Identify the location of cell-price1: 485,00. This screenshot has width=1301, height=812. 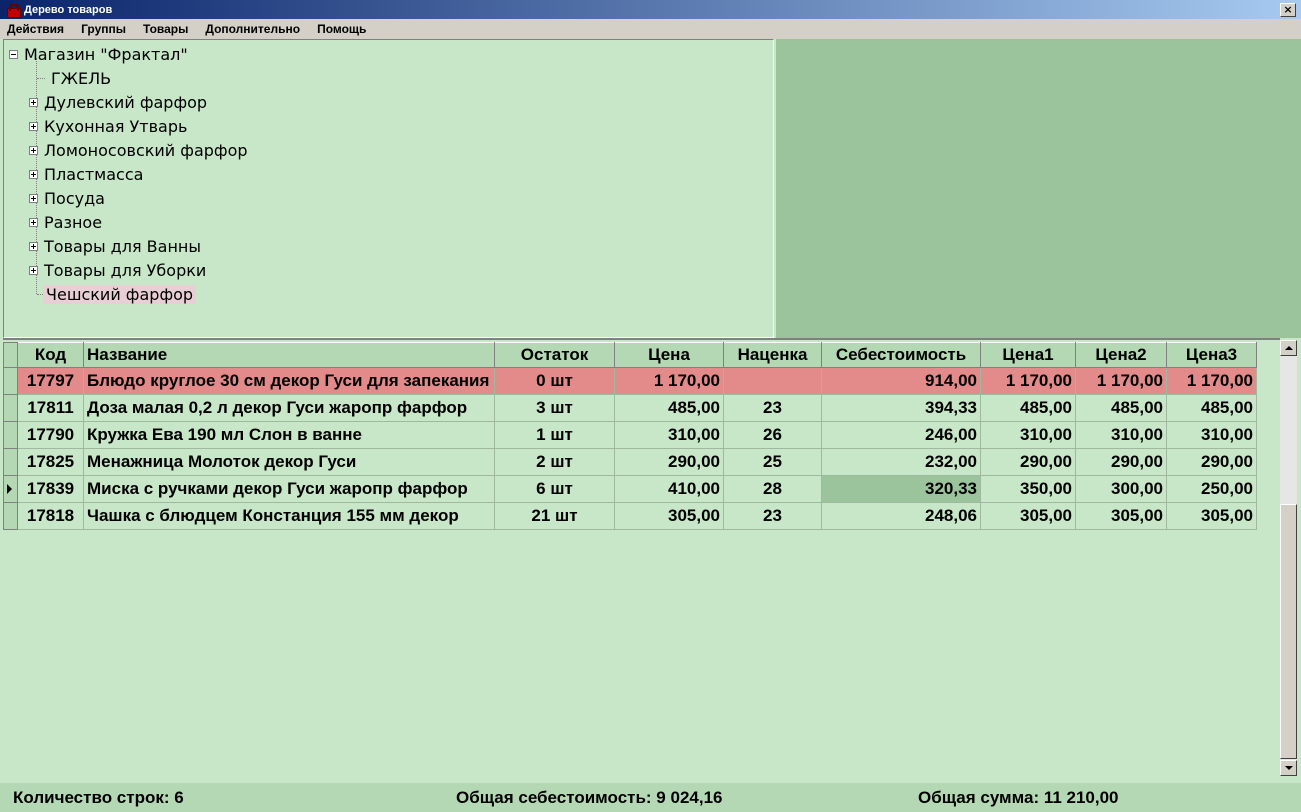
(1028, 408).